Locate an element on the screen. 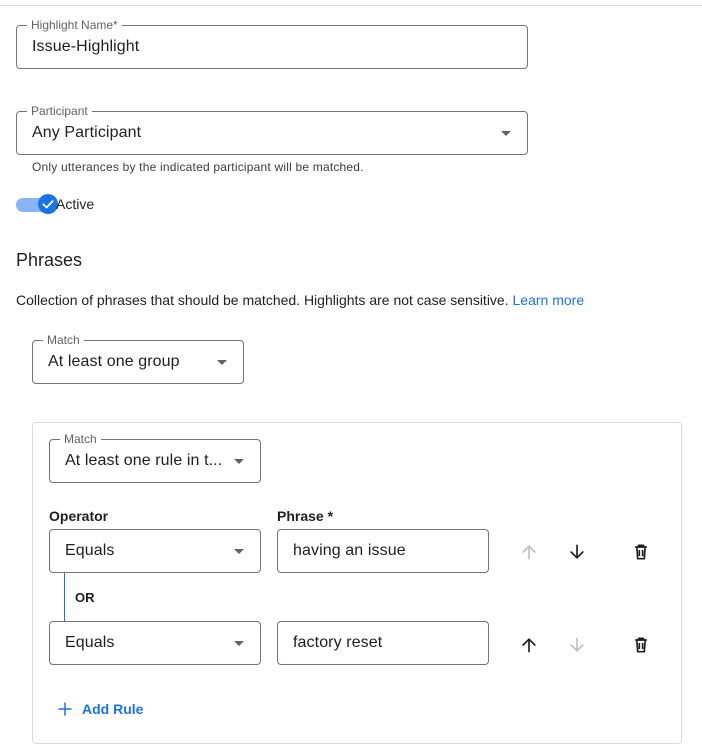 The width and height of the screenshot is (702, 753). or-connector-line is located at coordinates (64, 597).